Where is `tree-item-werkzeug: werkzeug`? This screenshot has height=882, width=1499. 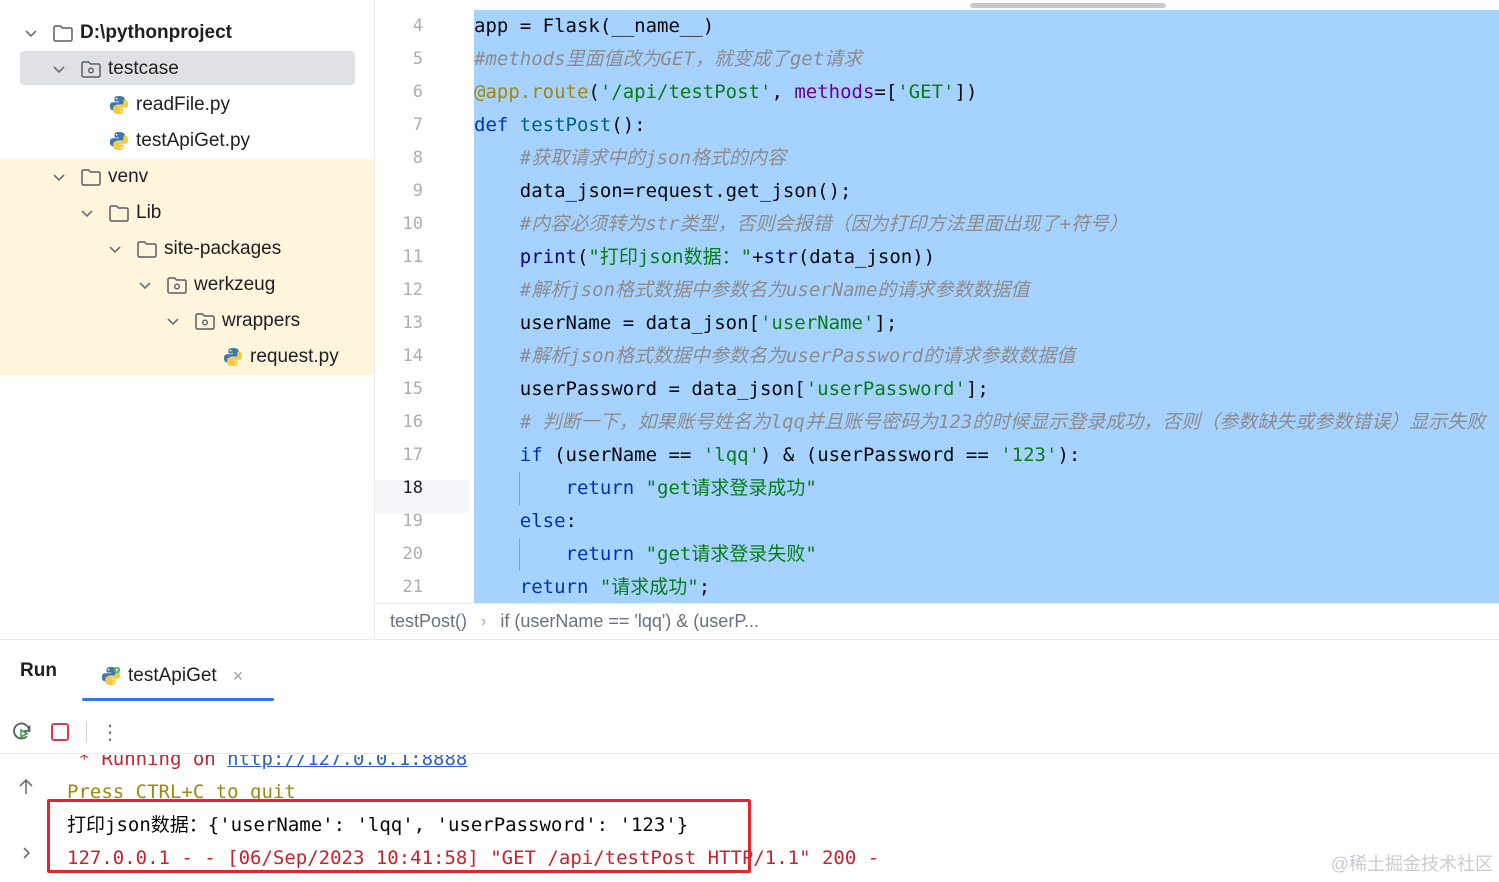
tree-item-werkzeug: werkzeug is located at coordinates (187, 285).